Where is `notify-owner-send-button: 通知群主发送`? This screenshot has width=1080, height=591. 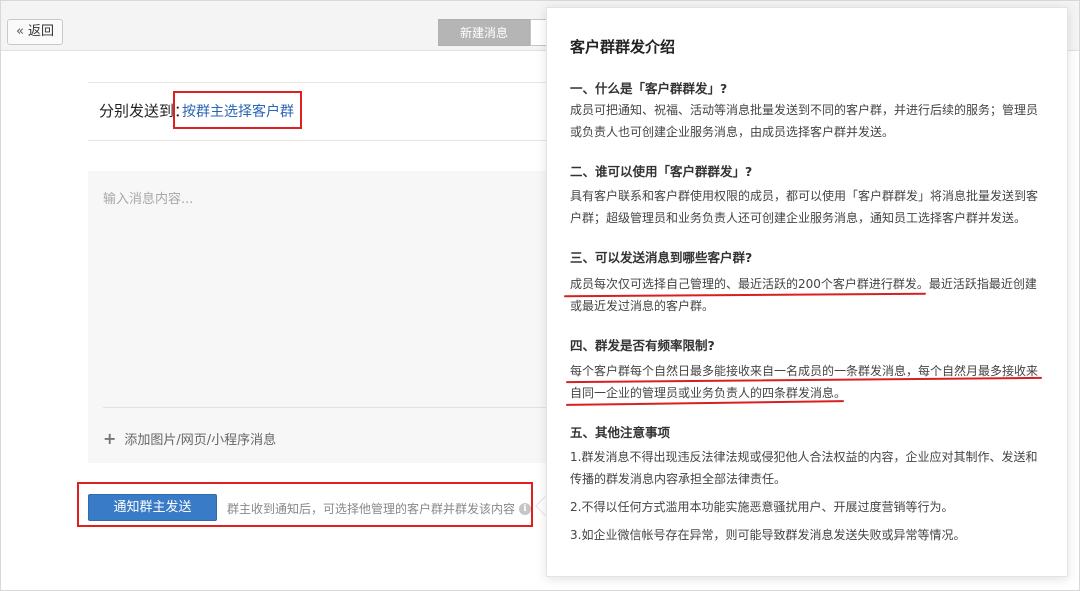 notify-owner-send-button: 通知群主发送 is located at coordinates (152, 507).